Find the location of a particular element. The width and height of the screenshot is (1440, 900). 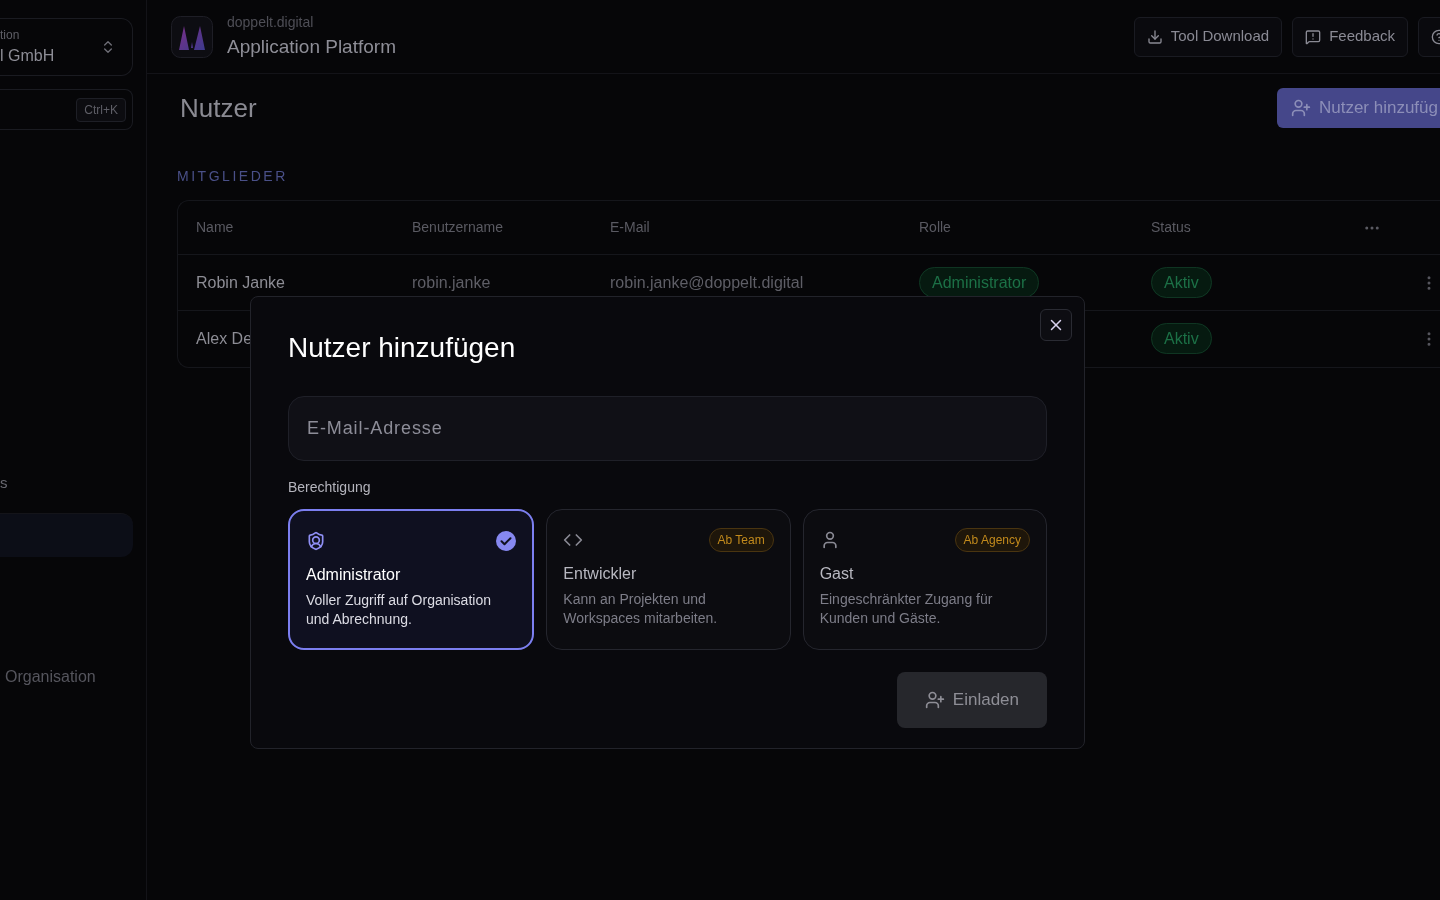

feedback-button: Feedback is located at coordinates (1350, 36).